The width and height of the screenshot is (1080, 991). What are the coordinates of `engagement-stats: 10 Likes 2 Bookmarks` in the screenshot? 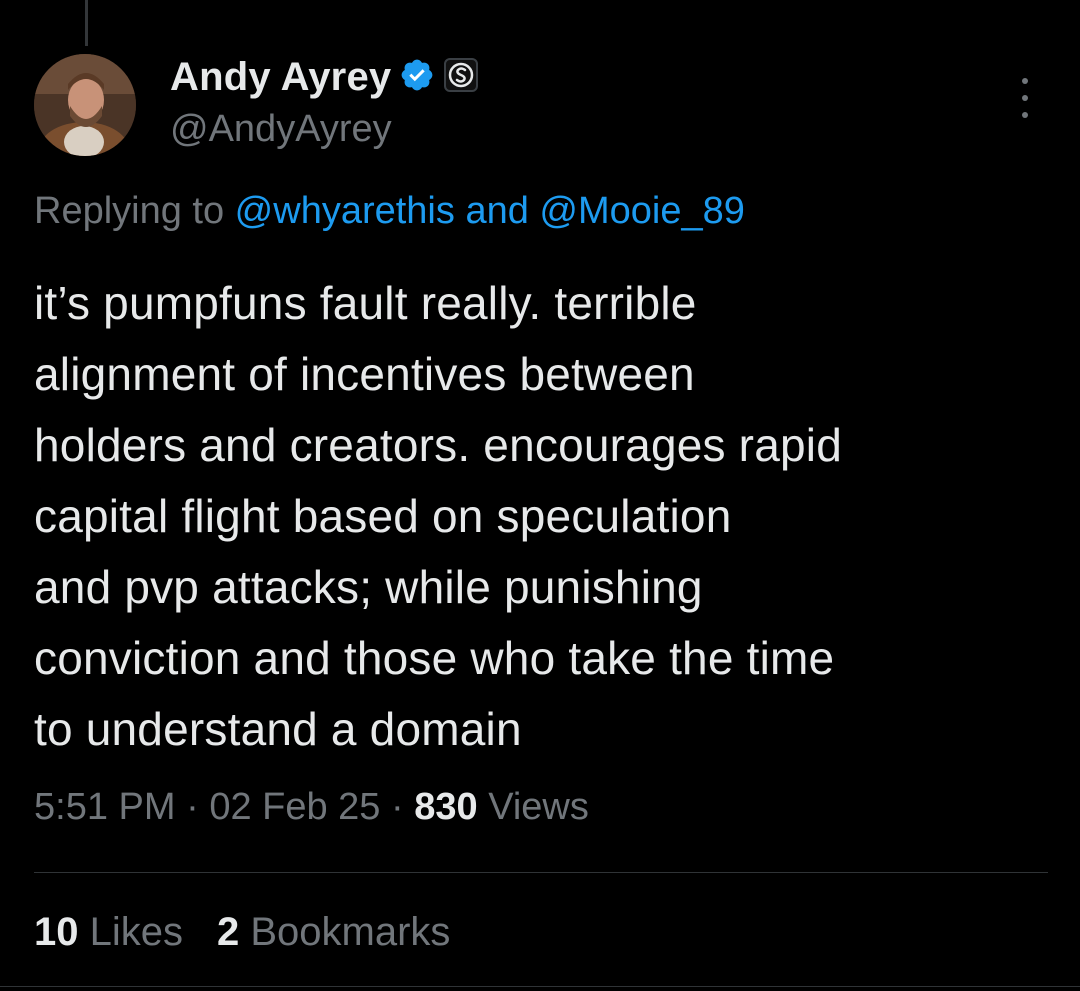 It's located at (242, 932).